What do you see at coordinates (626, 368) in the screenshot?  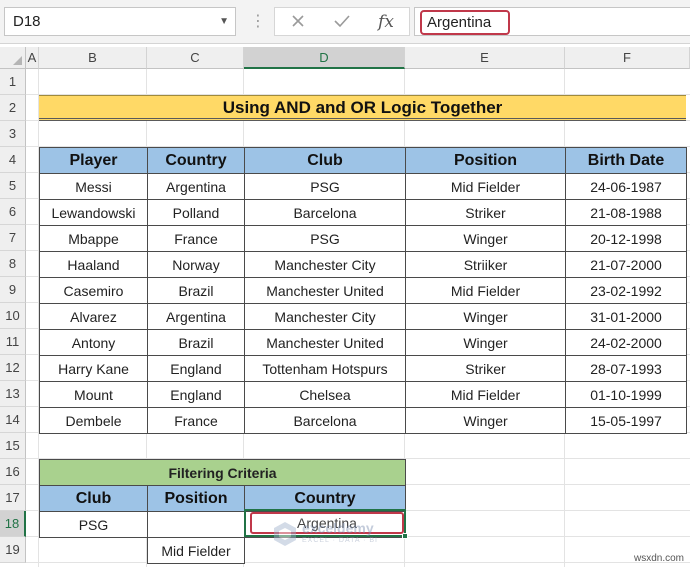 I see `cell-birth-date: 28-07-1993` at bounding box center [626, 368].